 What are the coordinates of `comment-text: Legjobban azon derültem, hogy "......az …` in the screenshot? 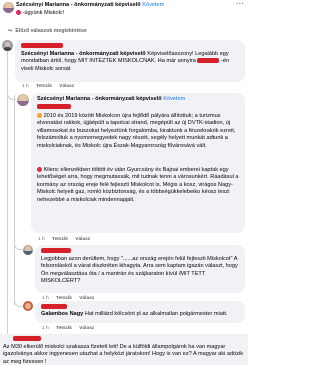 It's located at (139, 270).